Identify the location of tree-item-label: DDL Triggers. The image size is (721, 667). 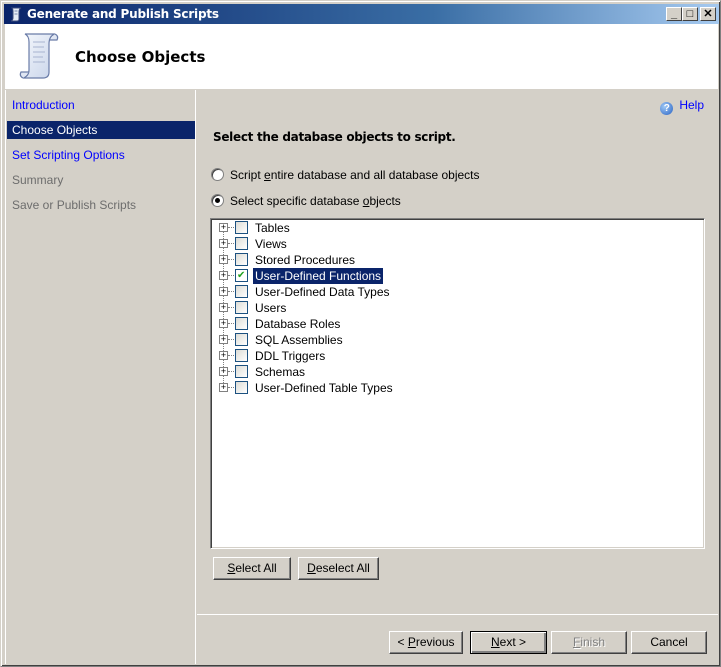
(290, 356).